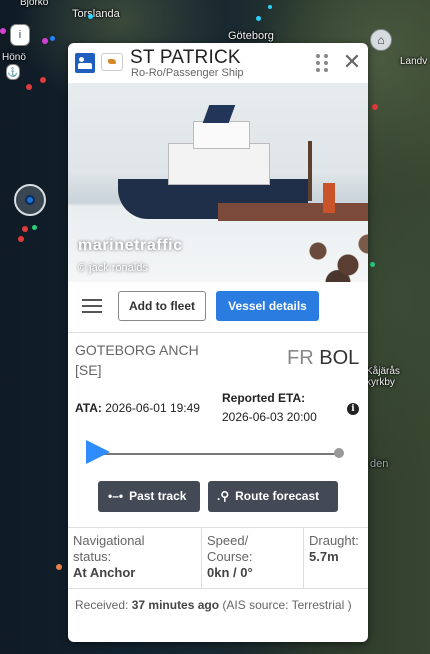 This screenshot has width=430, height=654. What do you see at coordinates (109, 540) in the screenshot?
I see `nav-status-label-1: Navigational` at bounding box center [109, 540].